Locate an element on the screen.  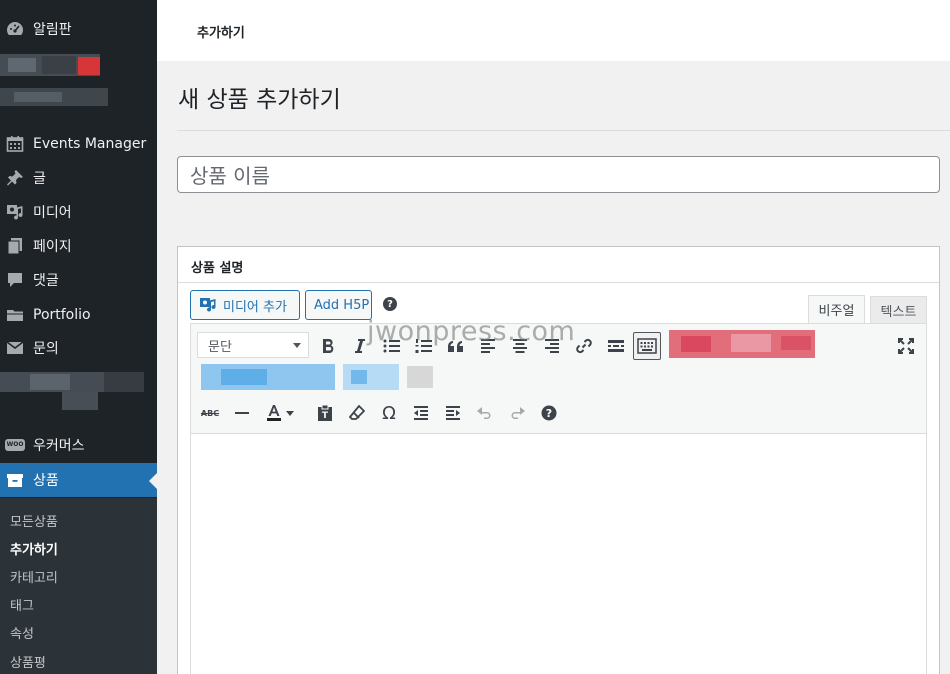
indent-icon is located at coordinates (453, 413).